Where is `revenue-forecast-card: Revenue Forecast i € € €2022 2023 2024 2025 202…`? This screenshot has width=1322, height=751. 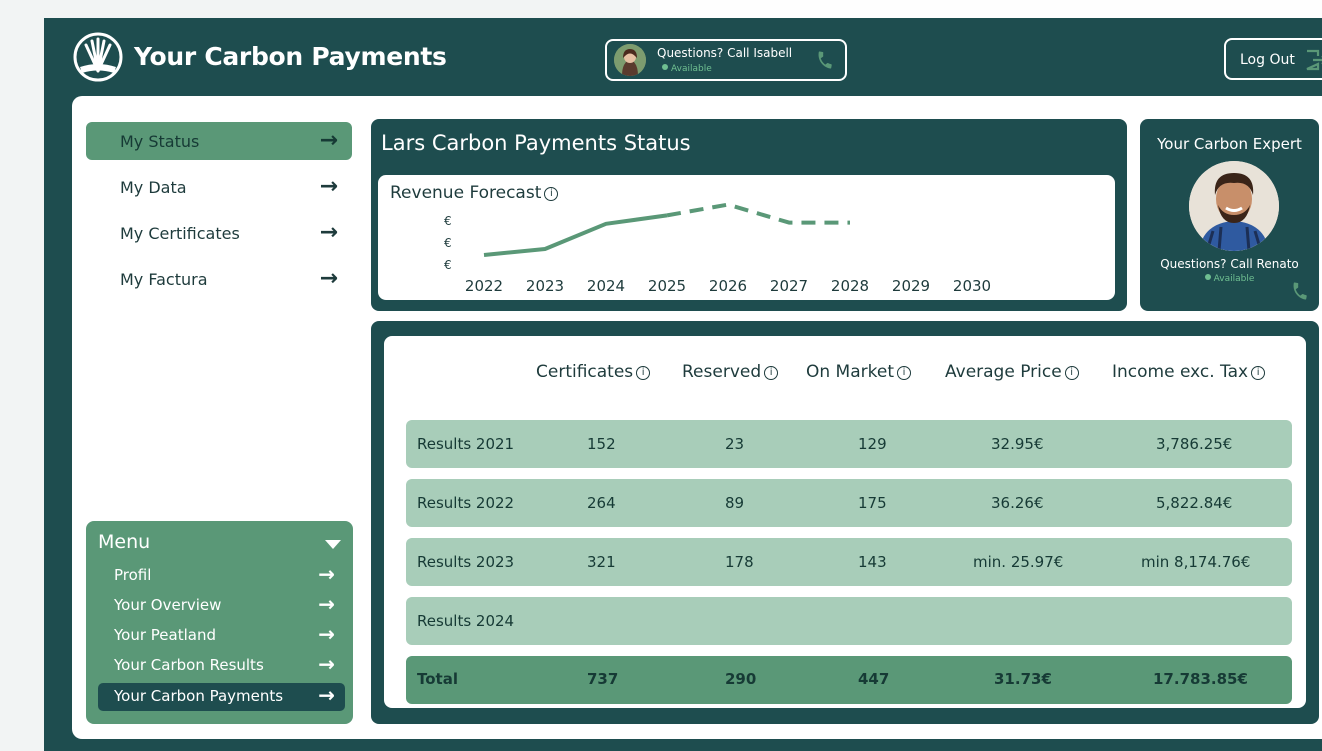 revenue-forecast-card: Revenue Forecast i € € €2022 2023 2024 2025 202… is located at coordinates (746, 237).